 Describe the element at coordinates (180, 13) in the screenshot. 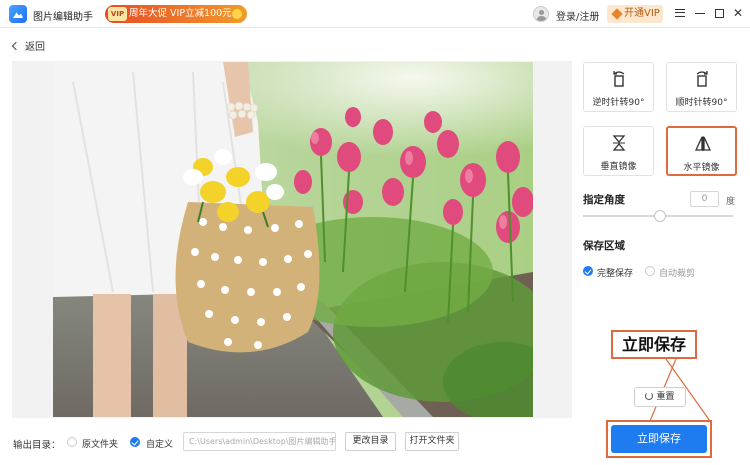

I see `promo-text: 周年大促 VIP立减100元` at that location.